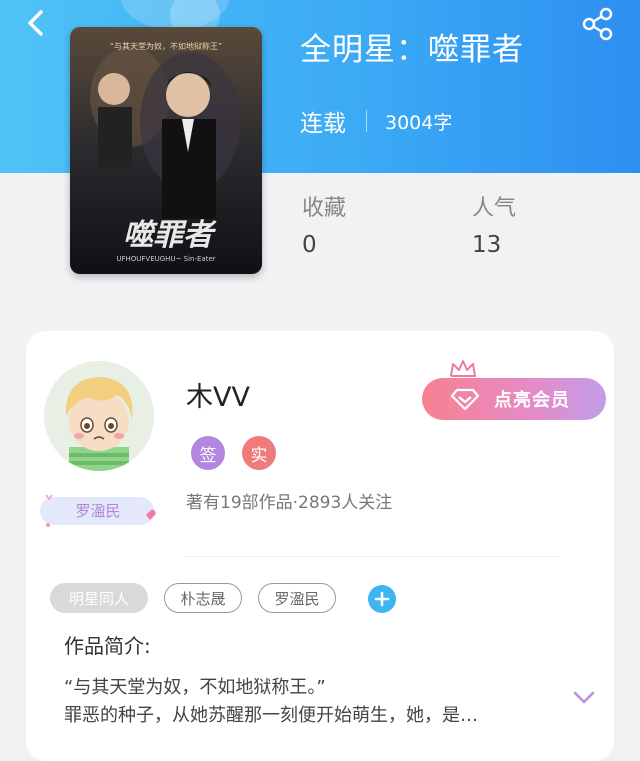  What do you see at coordinates (366, 121) in the screenshot?
I see `status-divider` at bounding box center [366, 121].